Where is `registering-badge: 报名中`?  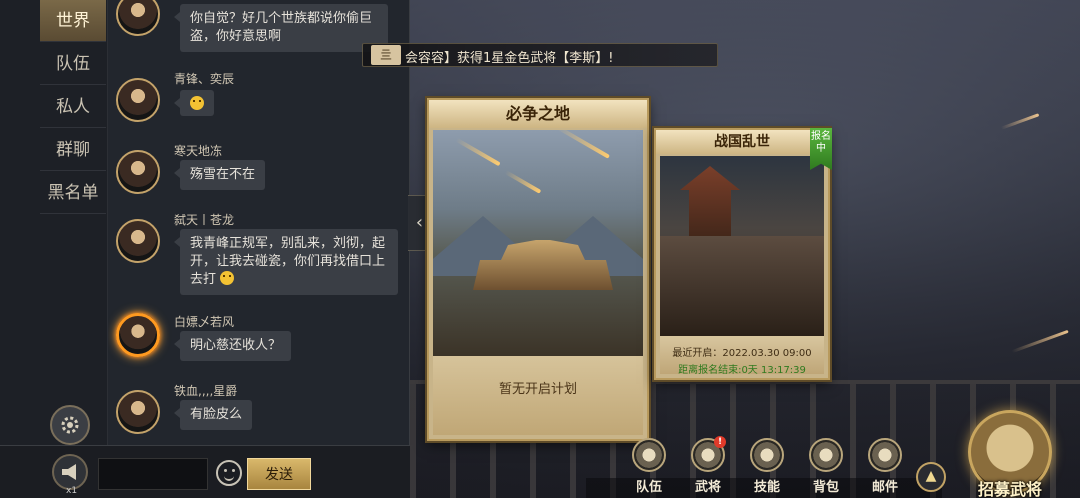
registering-badge: 报名中 is located at coordinates (821, 149).